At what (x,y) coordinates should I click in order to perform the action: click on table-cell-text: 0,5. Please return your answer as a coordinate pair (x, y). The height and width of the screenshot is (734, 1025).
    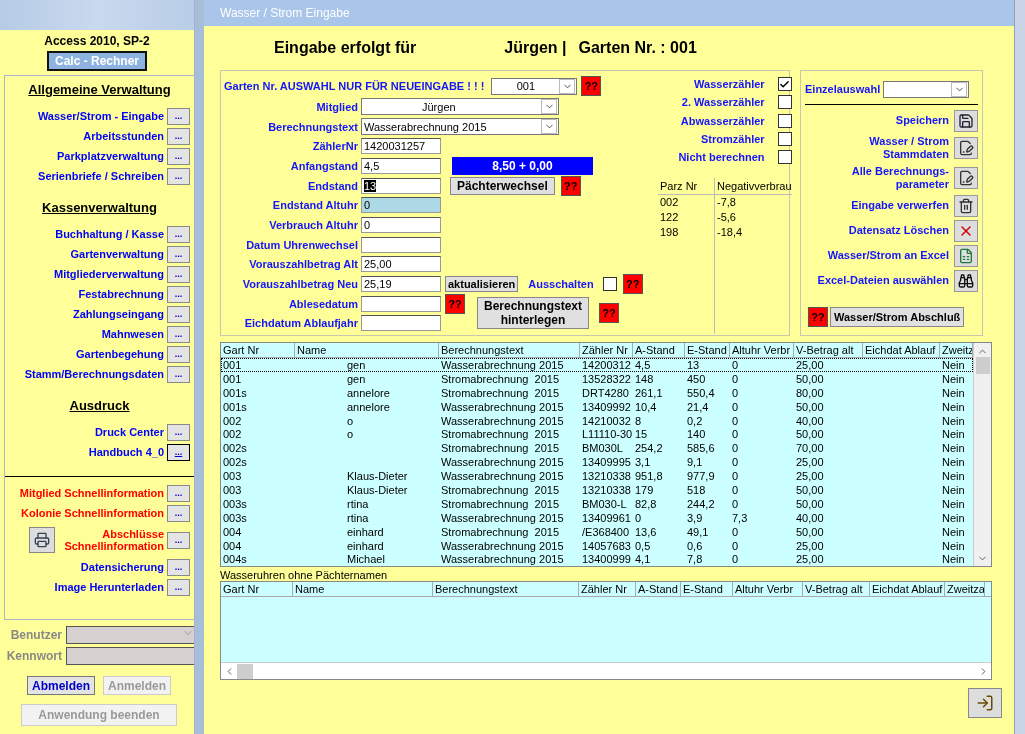
    Looking at the image, I should click on (643, 545).